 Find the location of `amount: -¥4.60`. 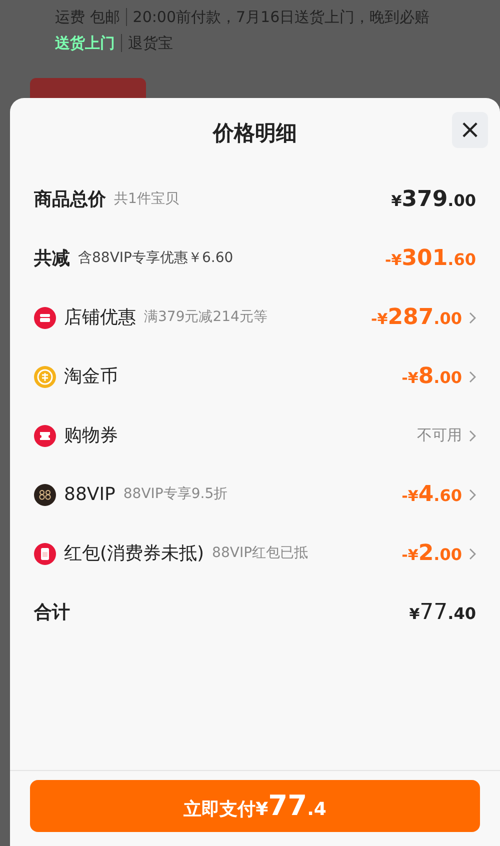

amount: -¥4.60 is located at coordinates (432, 495).